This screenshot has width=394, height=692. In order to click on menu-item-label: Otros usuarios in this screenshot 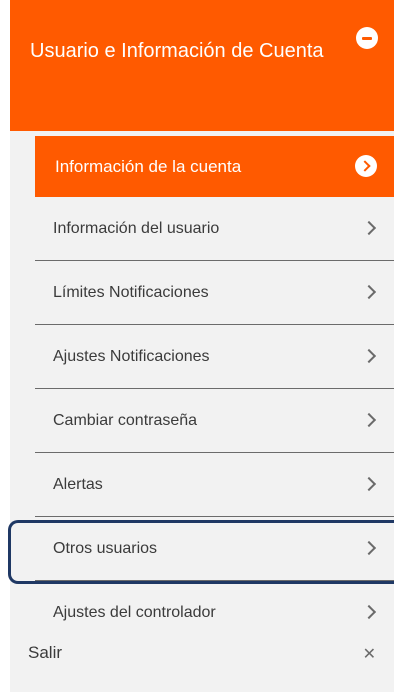, I will do `click(105, 548)`.